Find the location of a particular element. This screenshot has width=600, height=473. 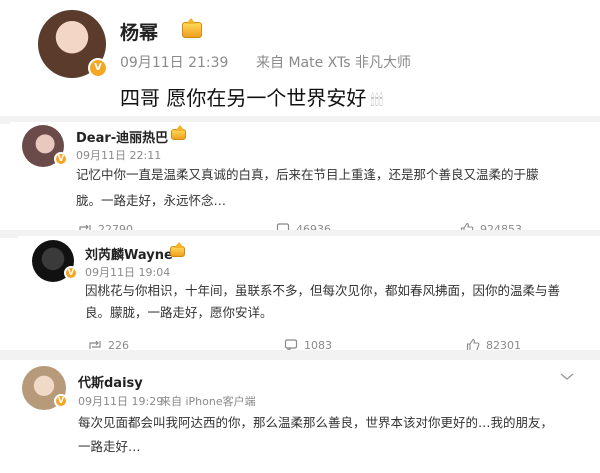

post-text-body: 四哥 愿你在另一个世界安好 is located at coordinates (243, 98).